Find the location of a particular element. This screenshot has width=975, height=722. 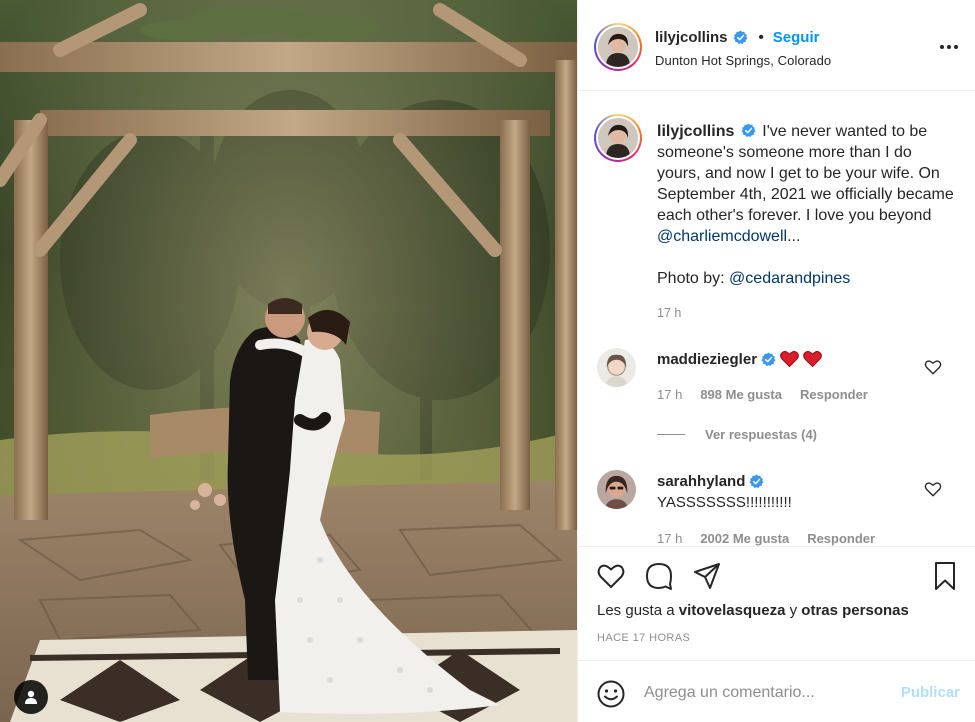

user-tag-icon is located at coordinates (31, 697).